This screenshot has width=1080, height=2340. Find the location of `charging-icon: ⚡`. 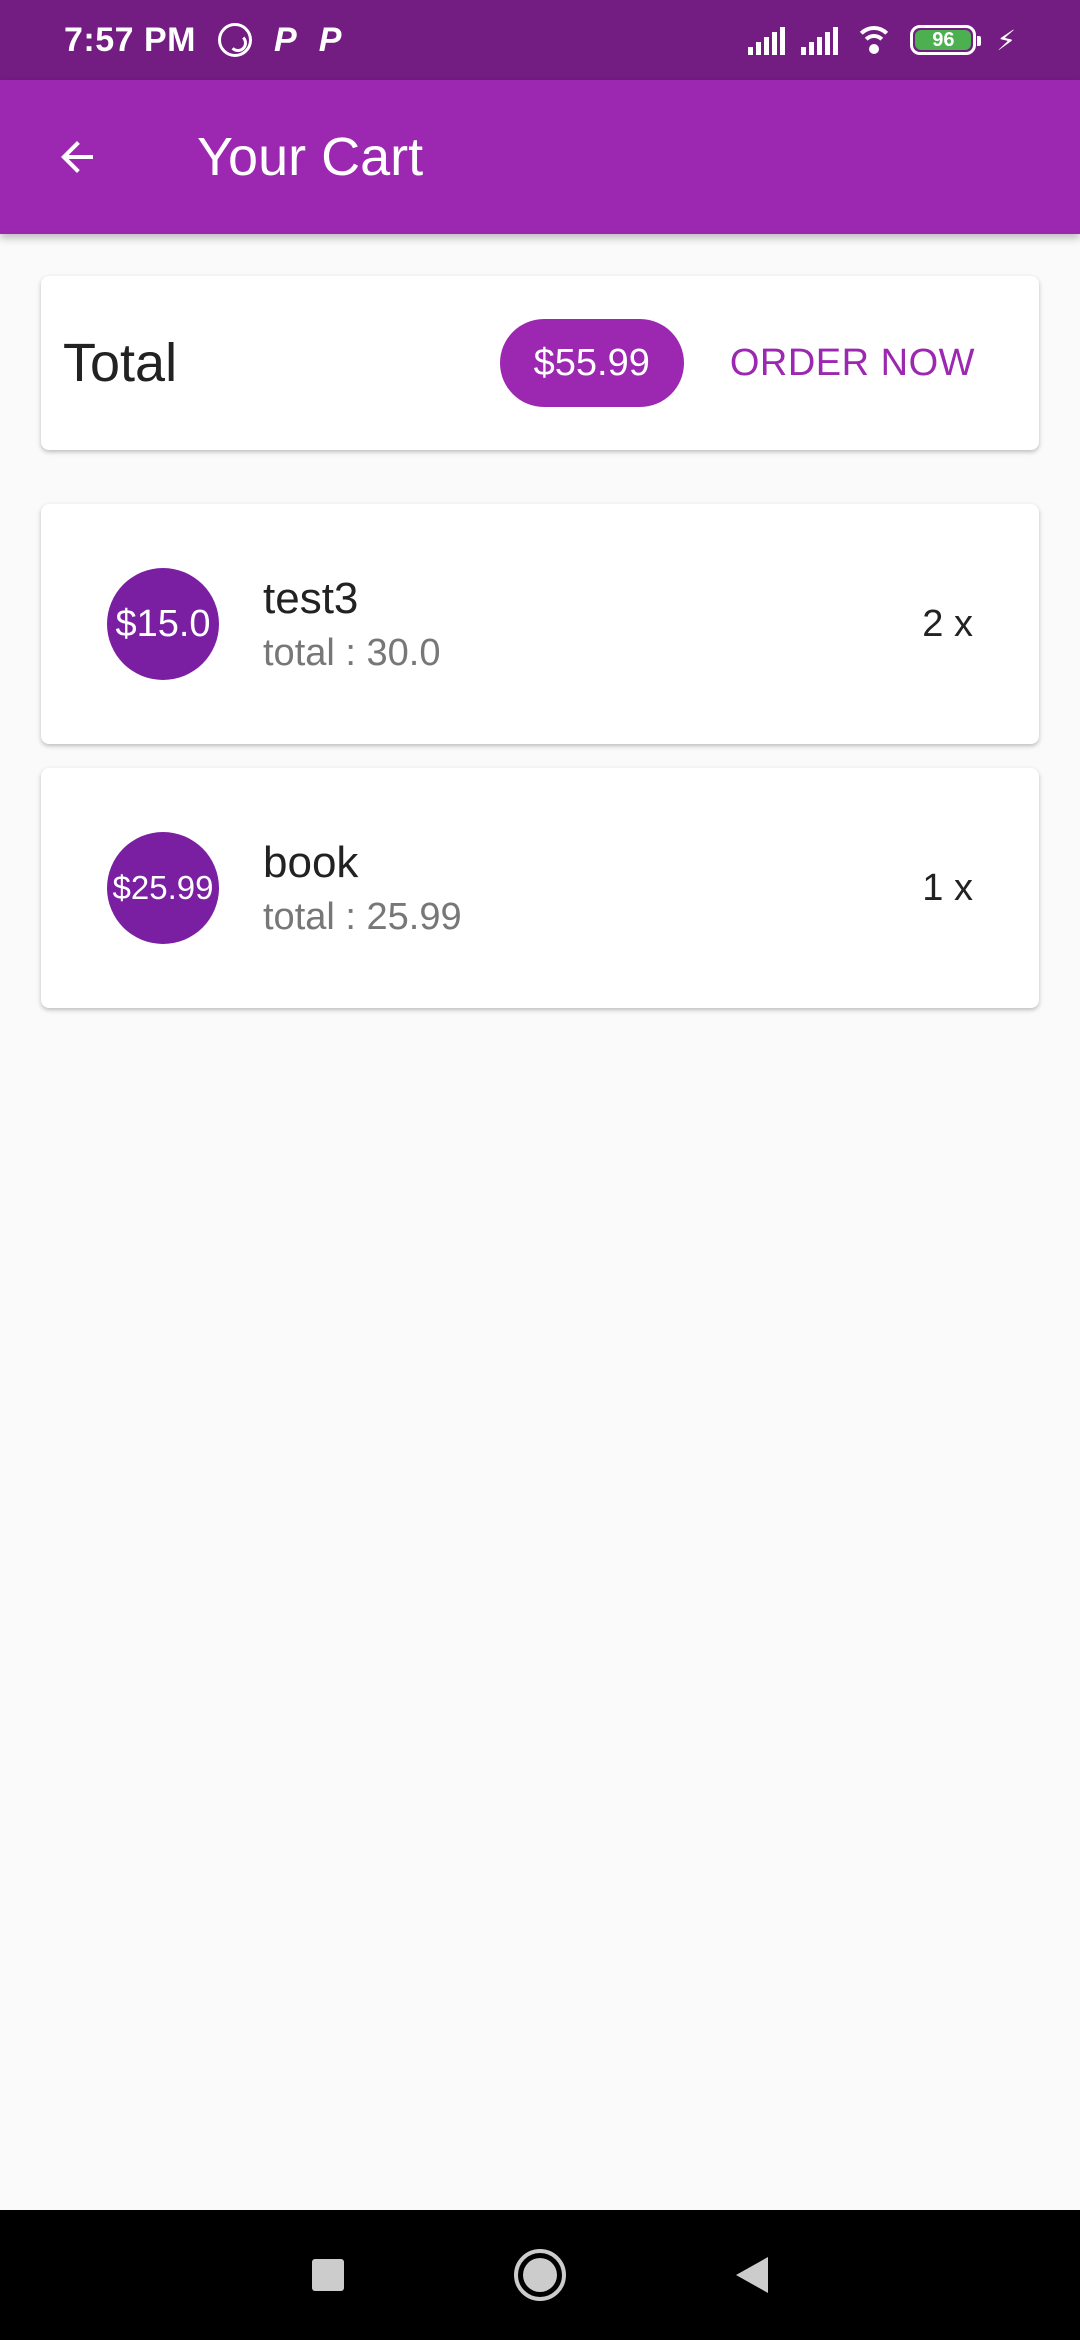

charging-icon: ⚡ is located at coordinates (1006, 40).